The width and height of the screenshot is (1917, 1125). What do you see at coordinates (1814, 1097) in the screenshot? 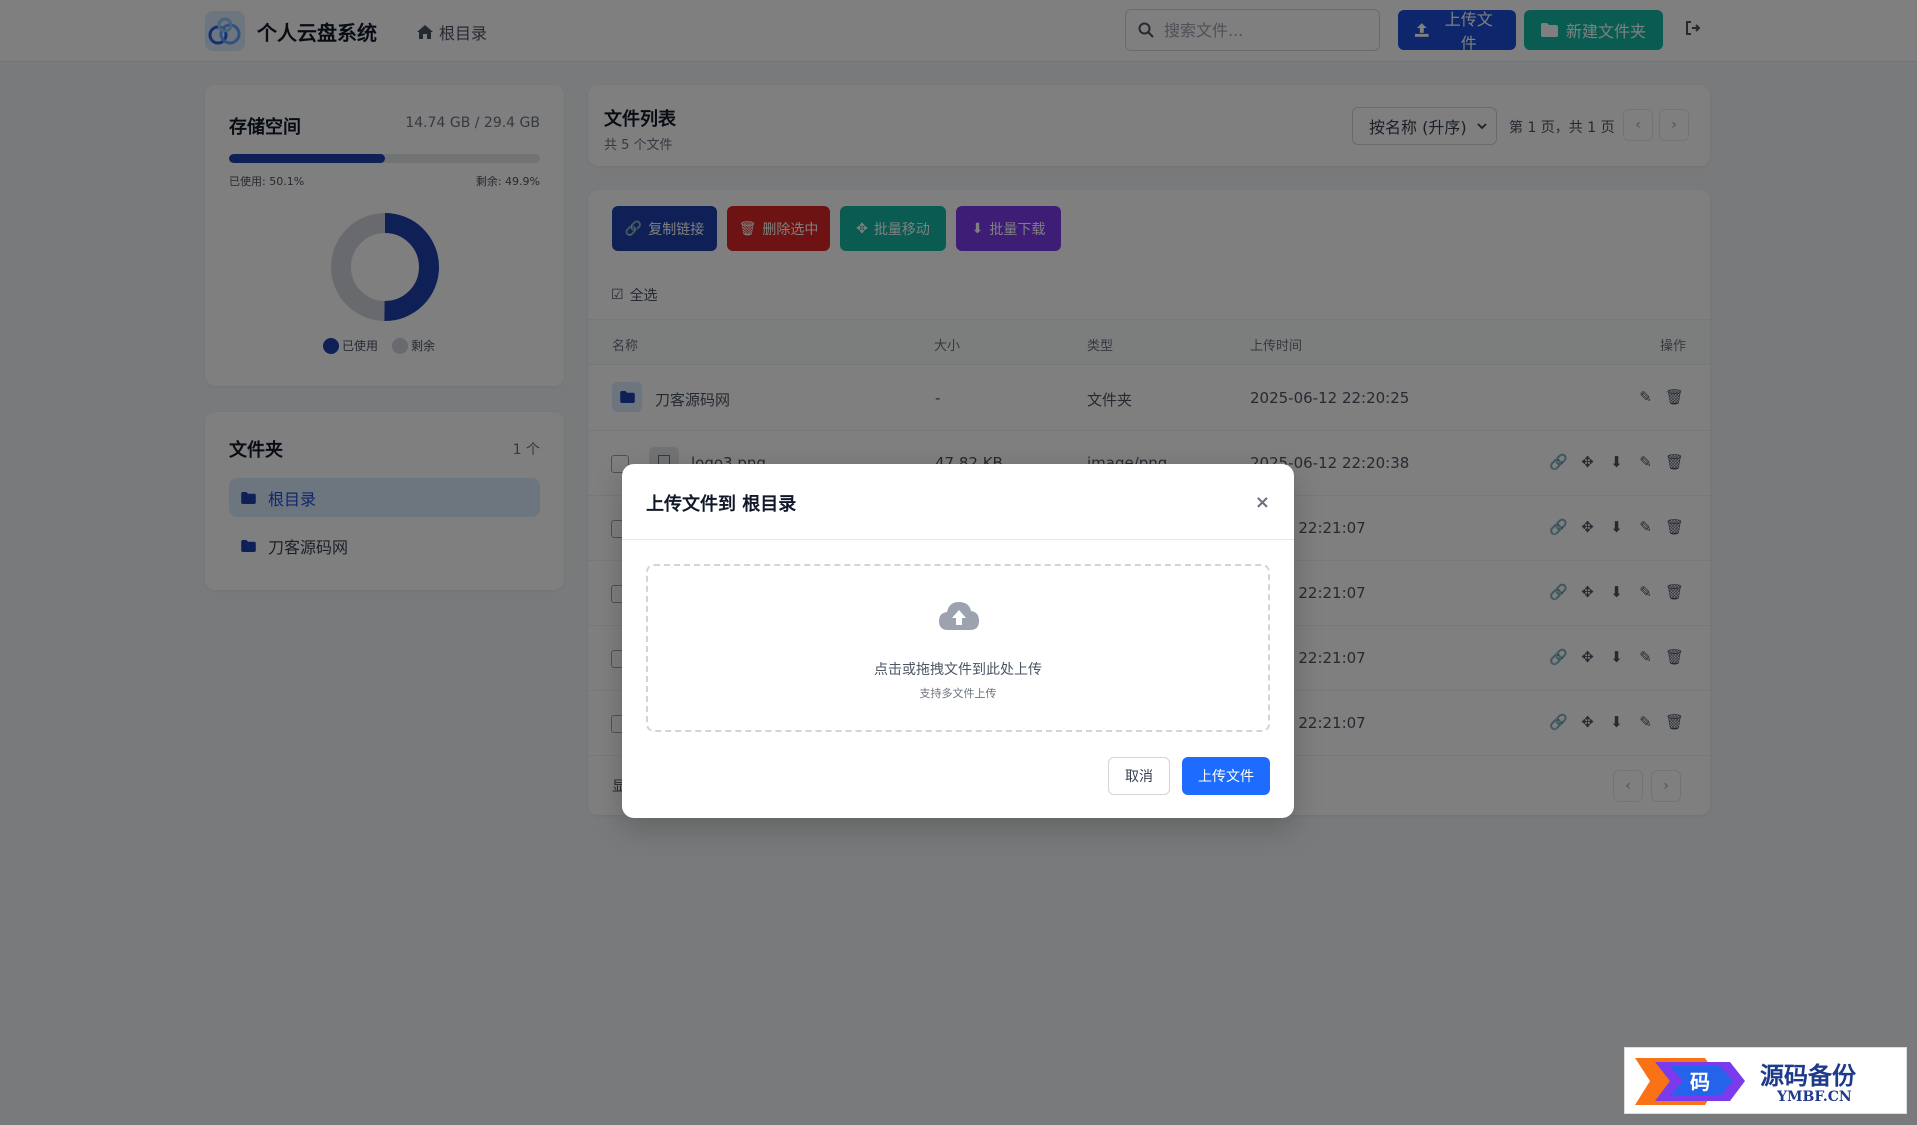
I see `watermark-url: YMBF.CN` at bounding box center [1814, 1097].